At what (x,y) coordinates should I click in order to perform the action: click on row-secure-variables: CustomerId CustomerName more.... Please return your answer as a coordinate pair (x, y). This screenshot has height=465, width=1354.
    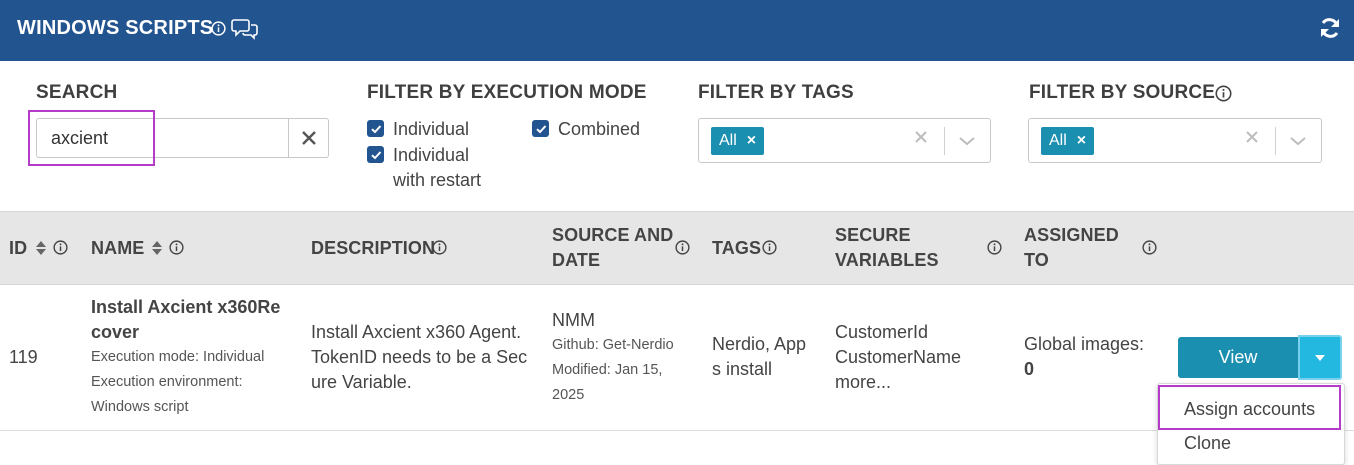
    Looking at the image, I should click on (898, 357).